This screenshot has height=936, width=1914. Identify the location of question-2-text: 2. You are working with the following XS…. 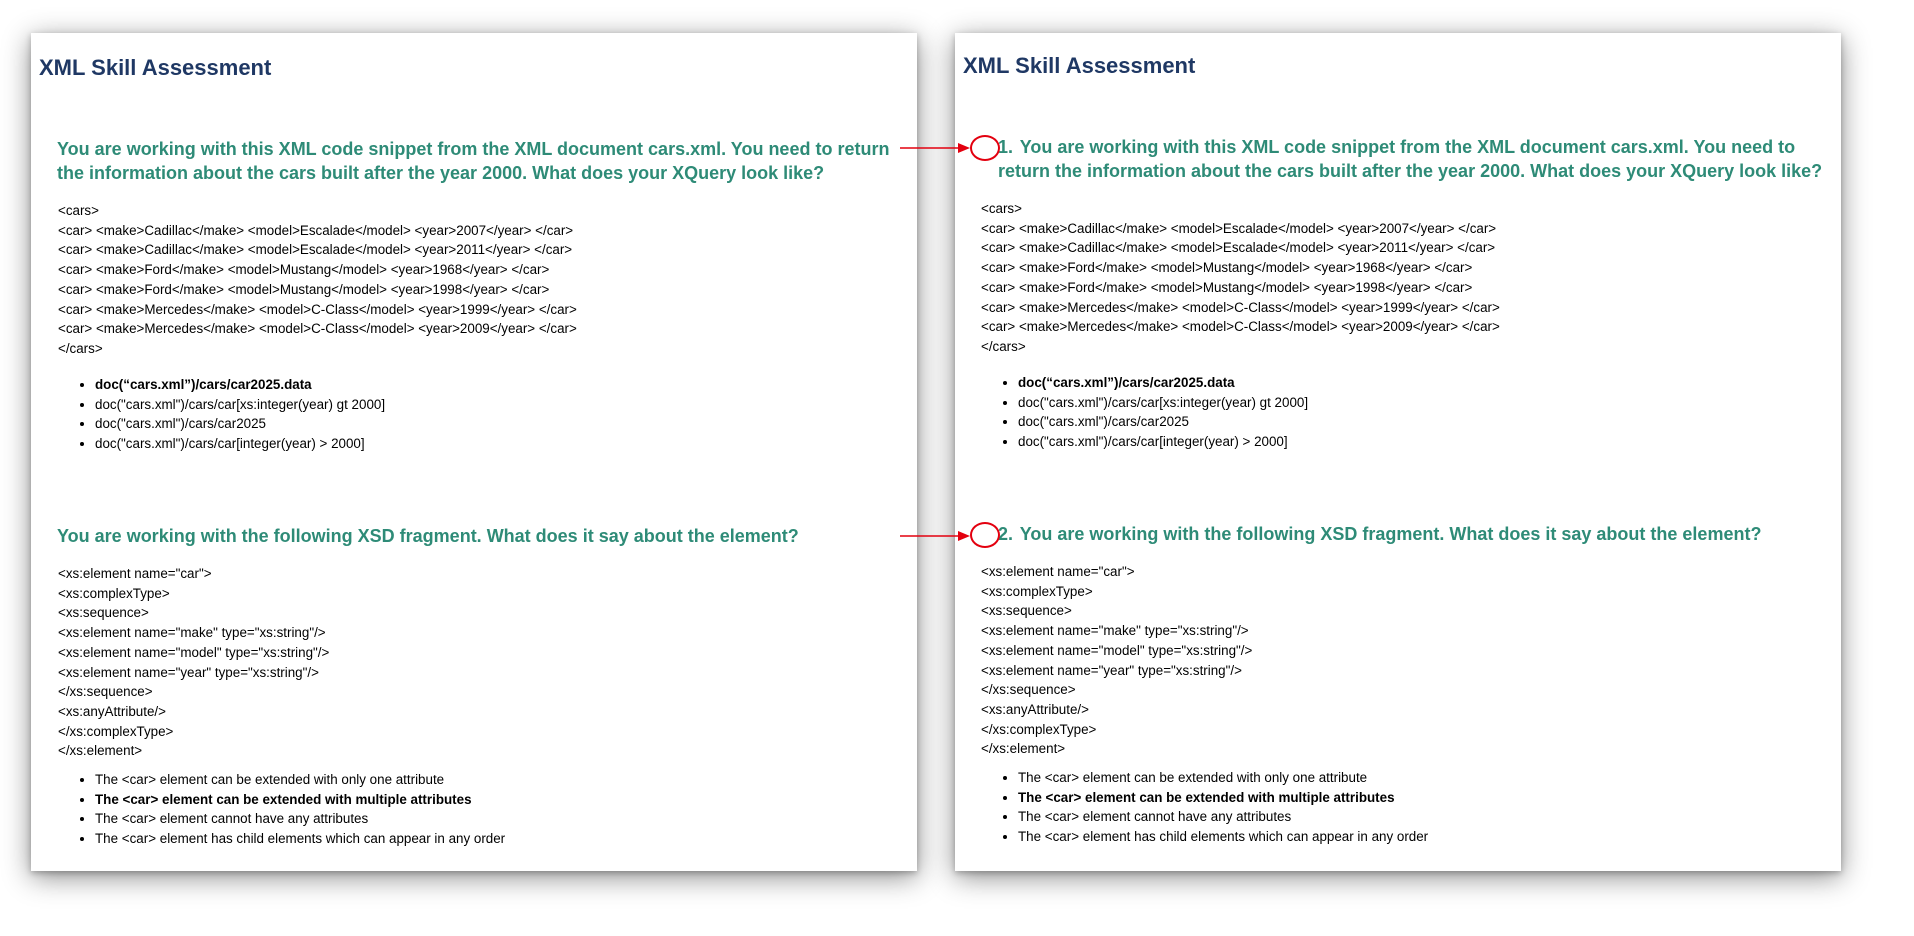
(1418, 534).